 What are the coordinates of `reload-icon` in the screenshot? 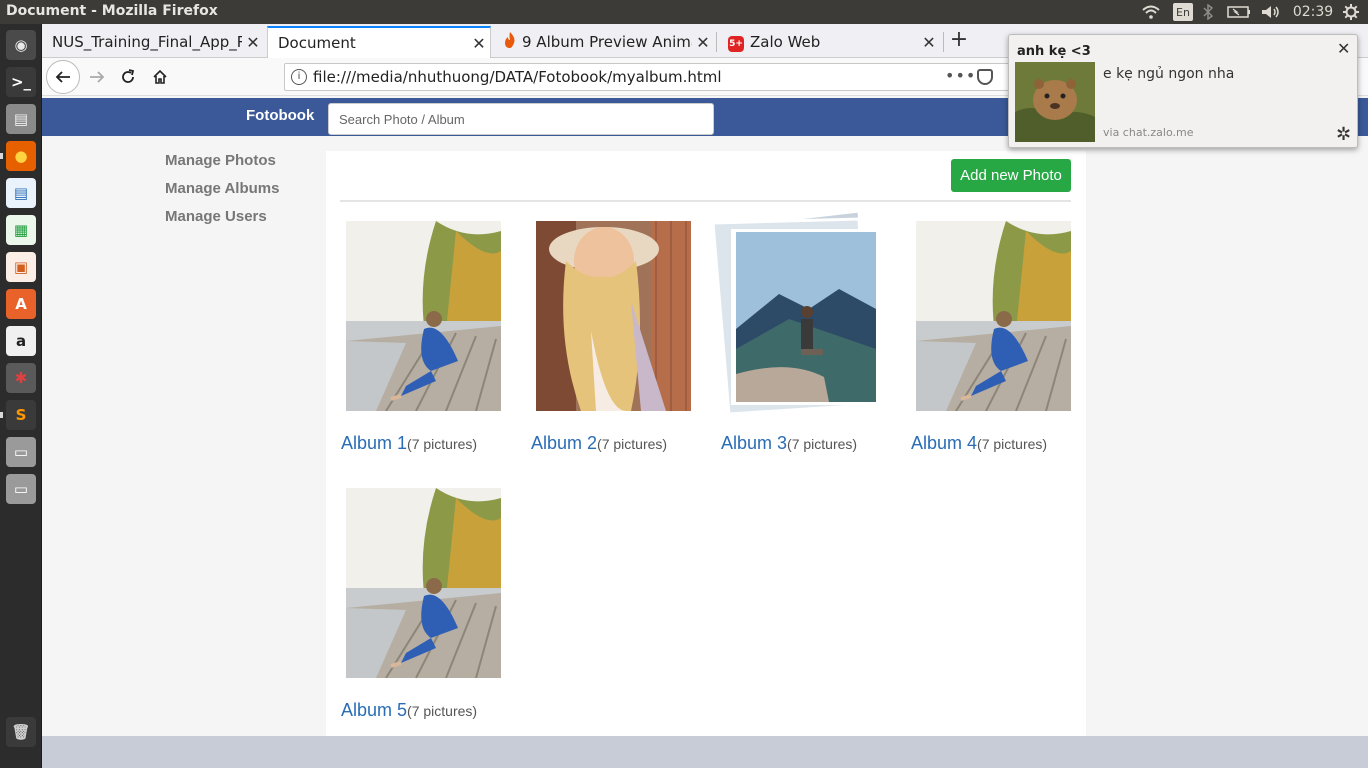 It's located at (128, 76).